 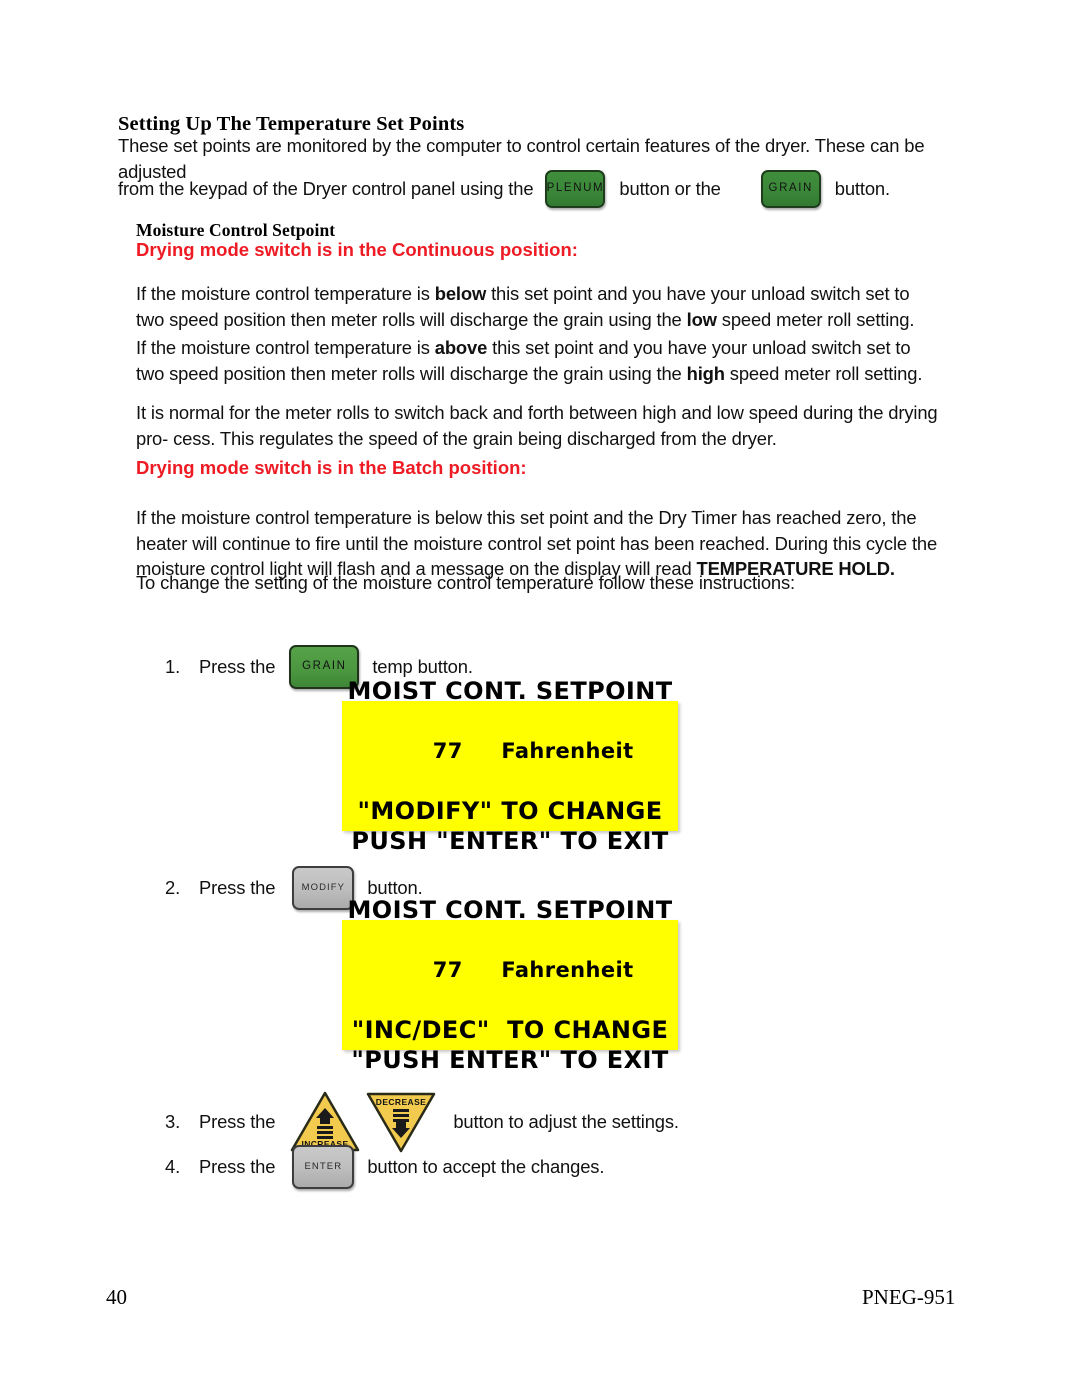 I want to click on step-1-pre: Press the, so click(x=237, y=666).